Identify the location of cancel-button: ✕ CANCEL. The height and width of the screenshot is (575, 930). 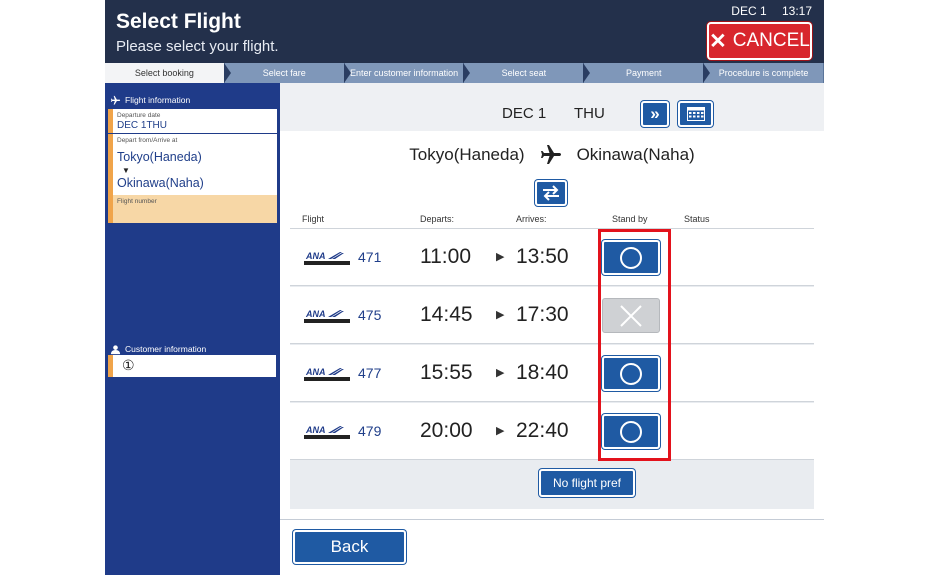
(759, 41).